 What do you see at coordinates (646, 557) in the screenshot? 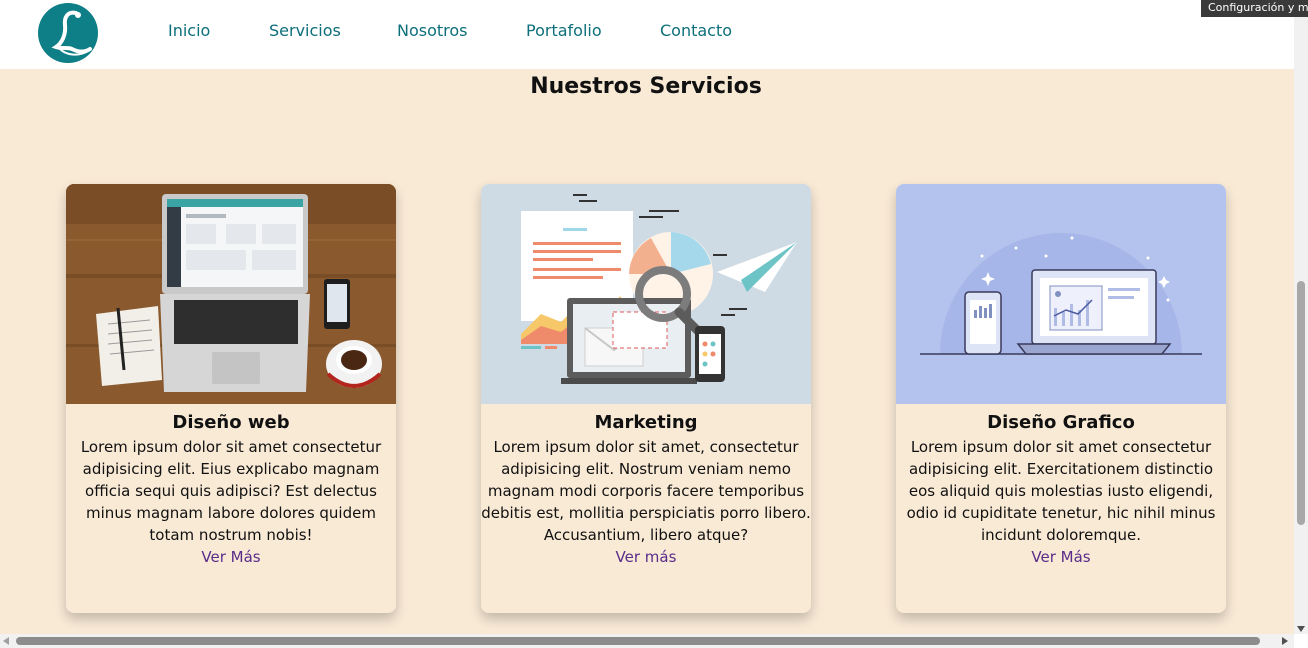
I see `ver-mas-link: Ver más` at bounding box center [646, 557].